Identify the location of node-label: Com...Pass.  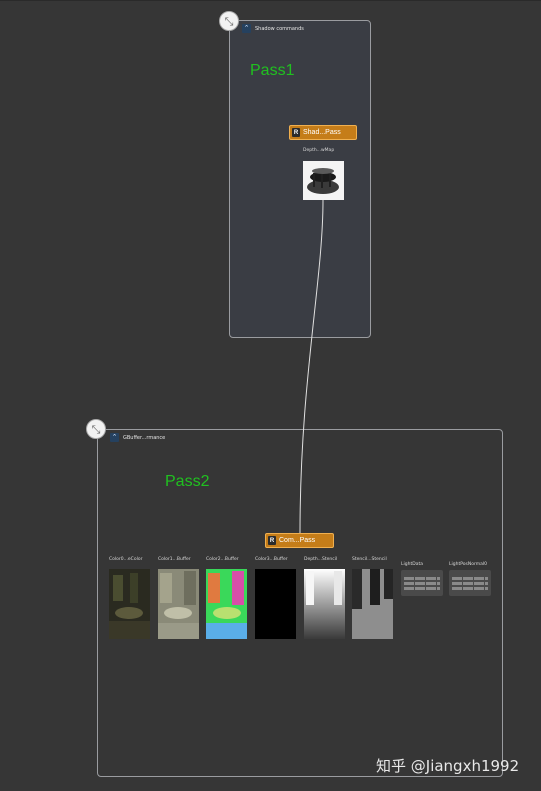
(297, 540).